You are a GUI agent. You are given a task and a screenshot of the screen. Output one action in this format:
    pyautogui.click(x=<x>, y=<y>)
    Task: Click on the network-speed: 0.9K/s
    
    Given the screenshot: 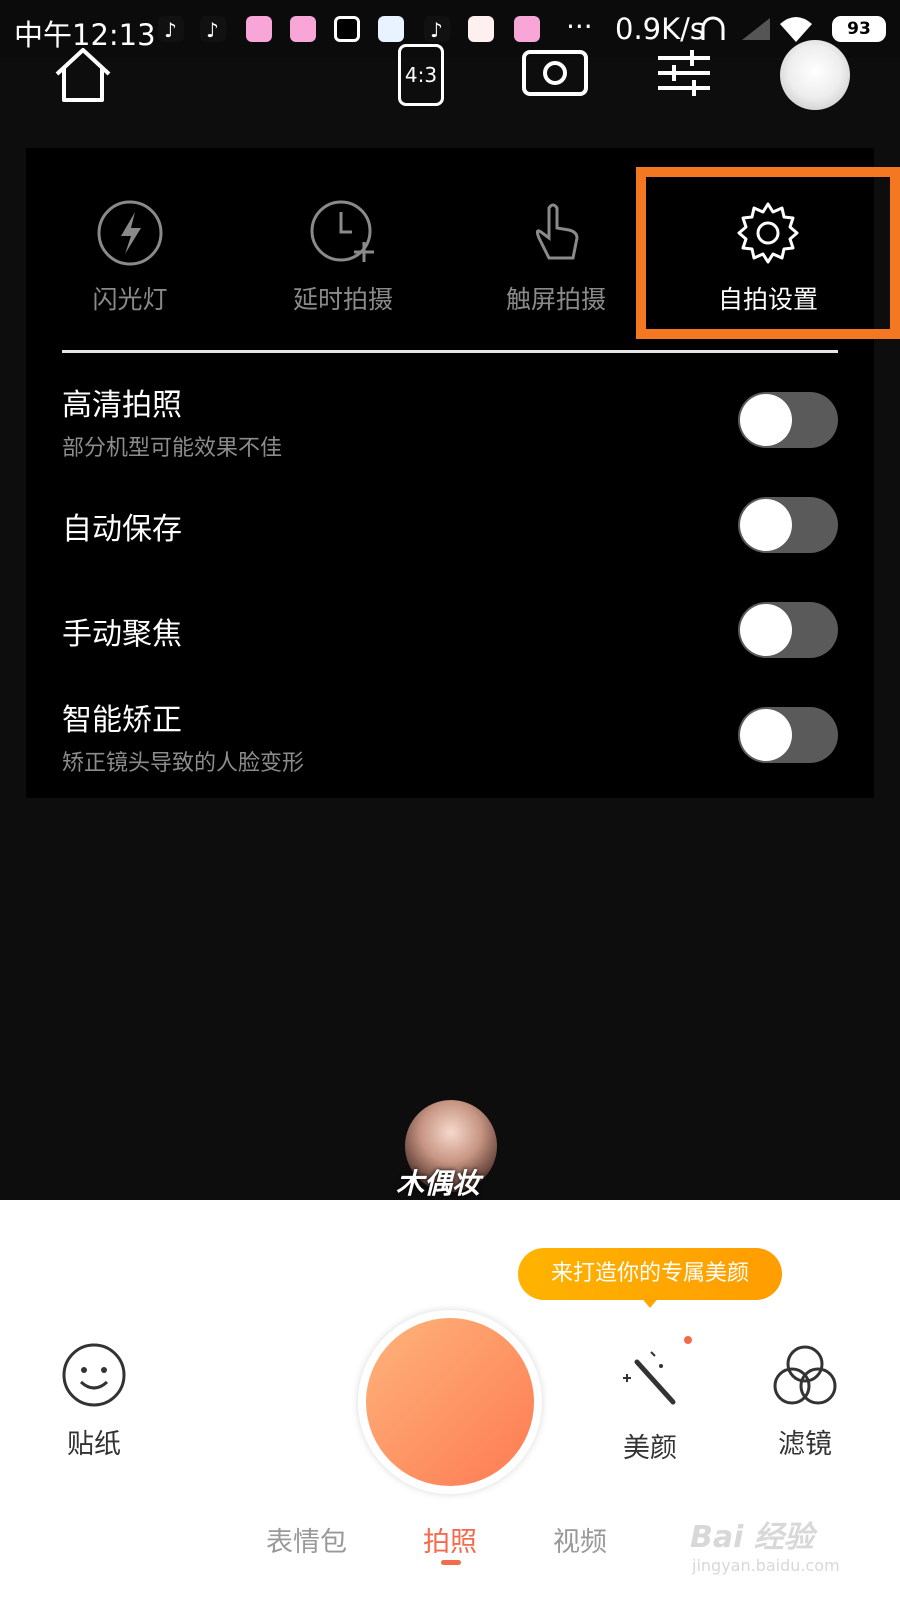 What is the action you would take?
    pyautogui.click(x=660, y=29)
    